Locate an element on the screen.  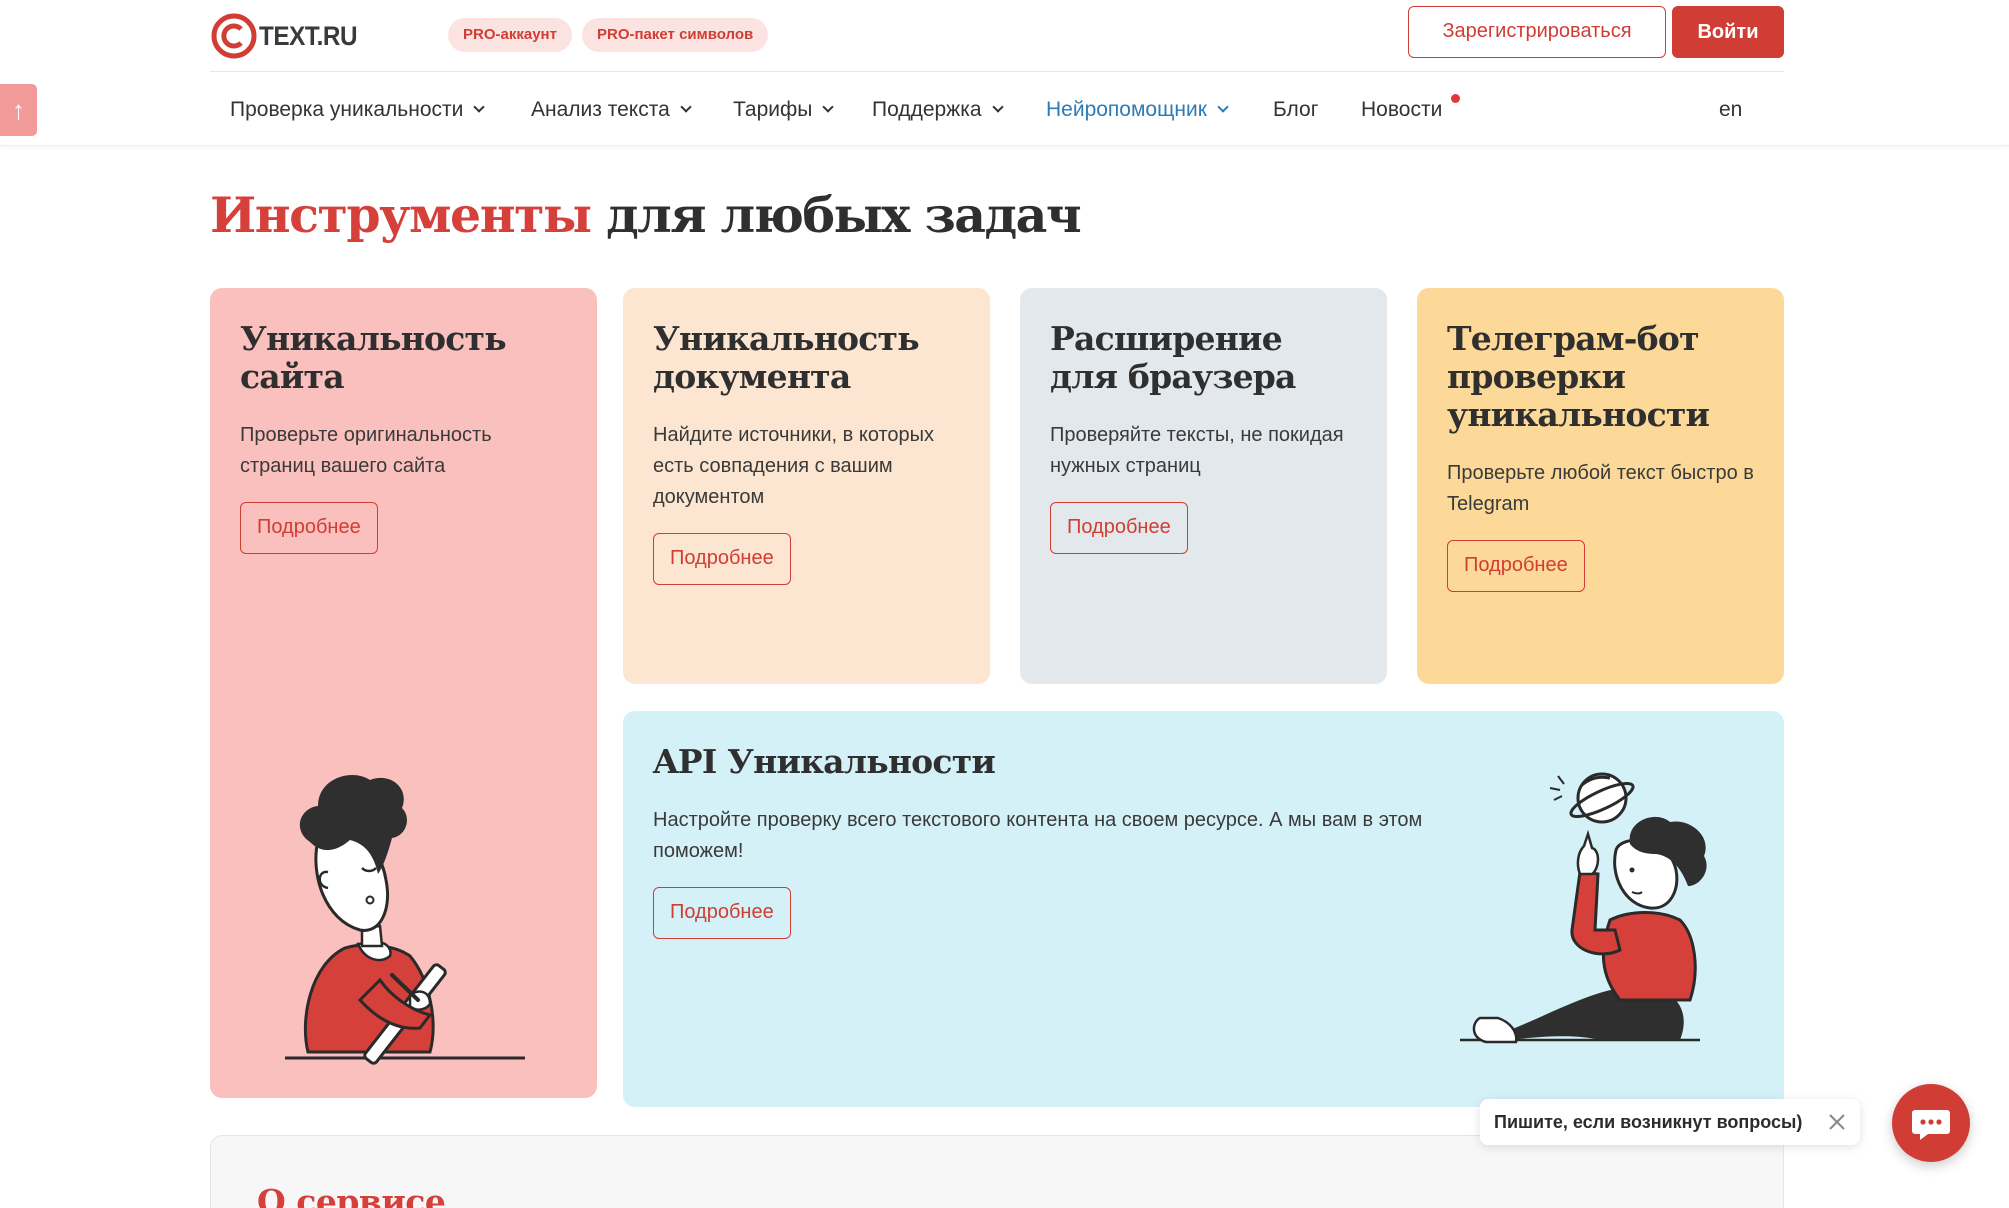
card-title: Расширение для браузера is located at coordinates (1173, 357).